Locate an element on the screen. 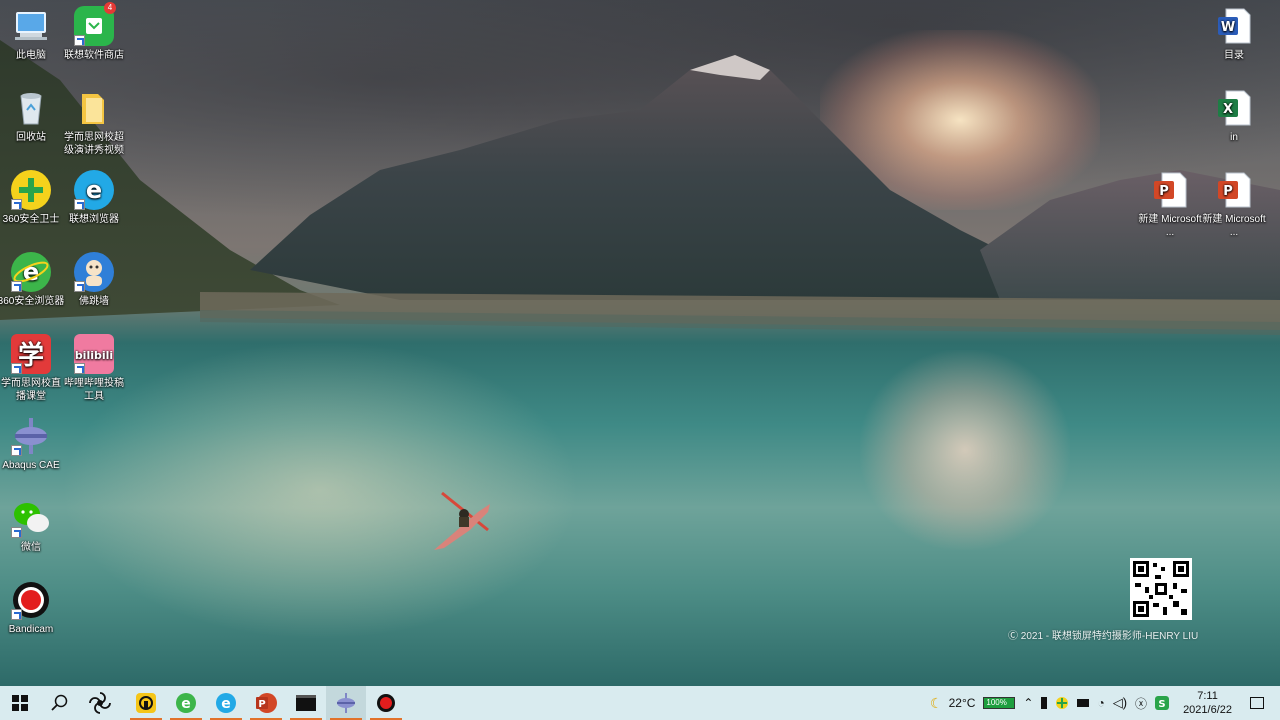 The height and width of the screenshot is (720, 1280). tray-sogou: S is located at coordinates (1162, 703).